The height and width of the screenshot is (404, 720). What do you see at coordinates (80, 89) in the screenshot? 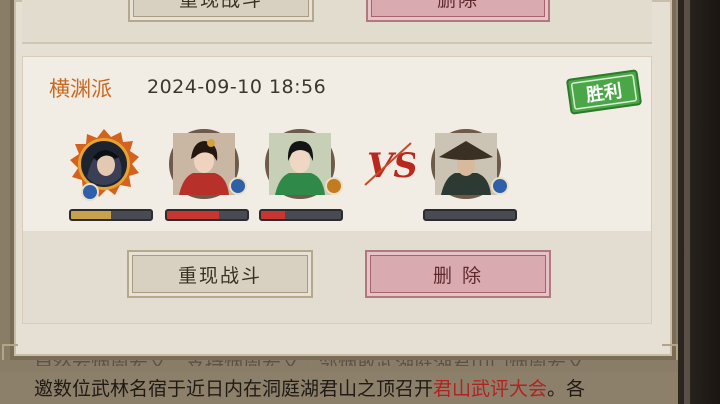
I see `opponent-sect-name: 横渊派` at bounding box center [80, 89].